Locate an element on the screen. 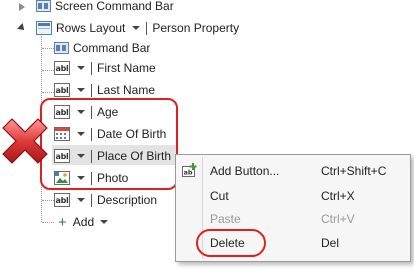 The width and height of the screenshot is (414, 275). menu-item-shortcut: Ctrl+Shift+C is located at coordinates (354, 171).